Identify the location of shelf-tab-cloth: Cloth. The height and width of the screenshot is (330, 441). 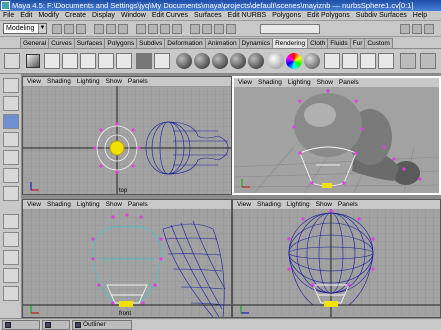
(318, 43).